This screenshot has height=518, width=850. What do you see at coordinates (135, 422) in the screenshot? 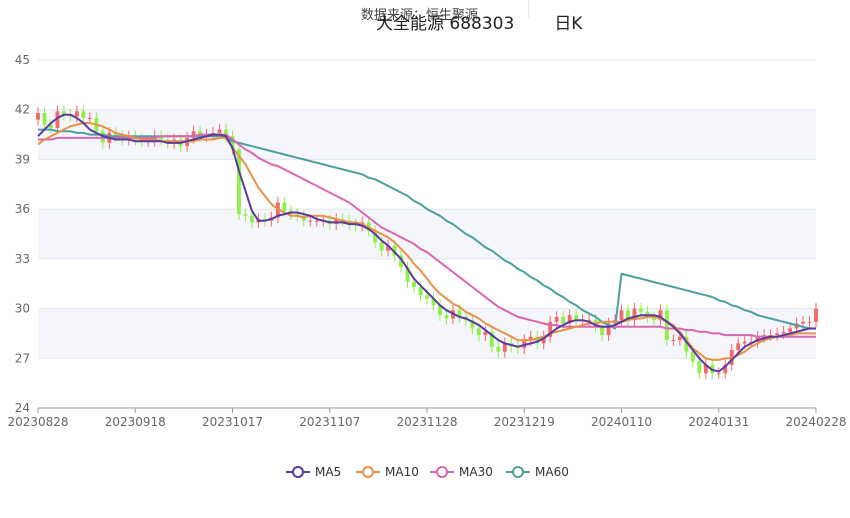
I see `x-tick-label: 20230918` at bounding box center [135, 422].